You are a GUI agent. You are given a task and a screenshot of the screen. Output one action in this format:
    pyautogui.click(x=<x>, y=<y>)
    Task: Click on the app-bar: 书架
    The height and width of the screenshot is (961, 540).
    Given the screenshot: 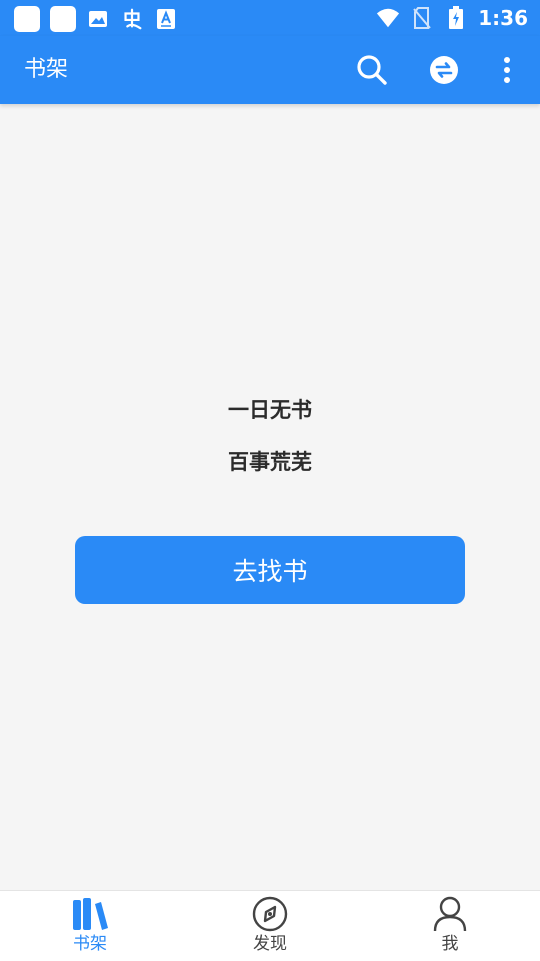 What is the action you would take?
    pyautogui.click(x=270, y=70)
    